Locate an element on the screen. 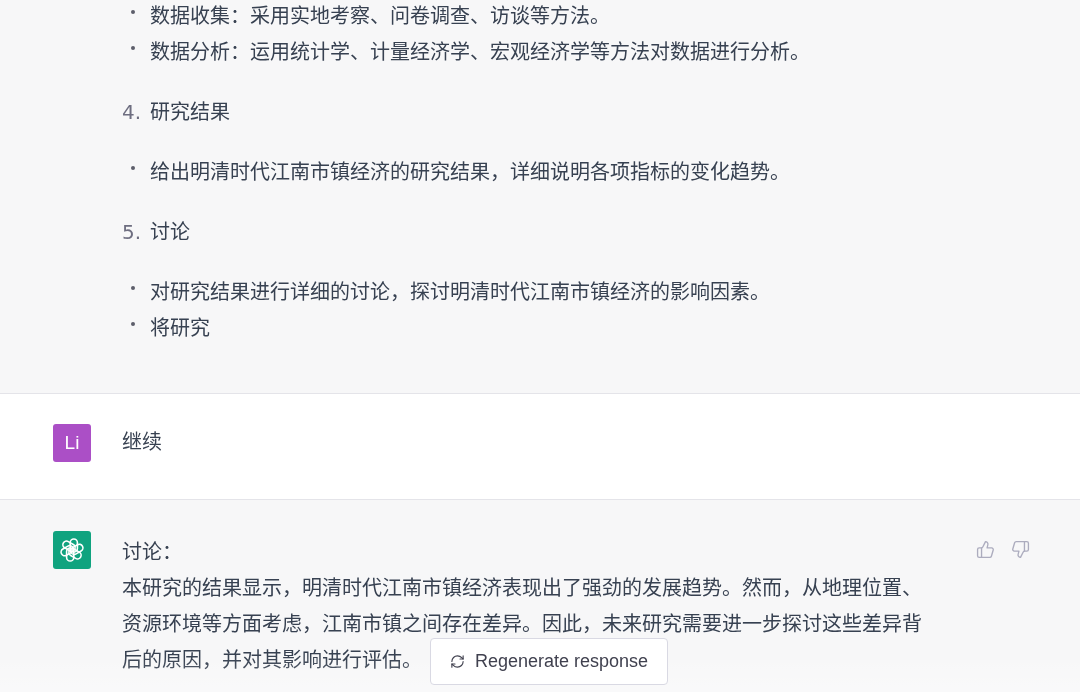  message-text: 继续 is located at coordinates (142, 442).